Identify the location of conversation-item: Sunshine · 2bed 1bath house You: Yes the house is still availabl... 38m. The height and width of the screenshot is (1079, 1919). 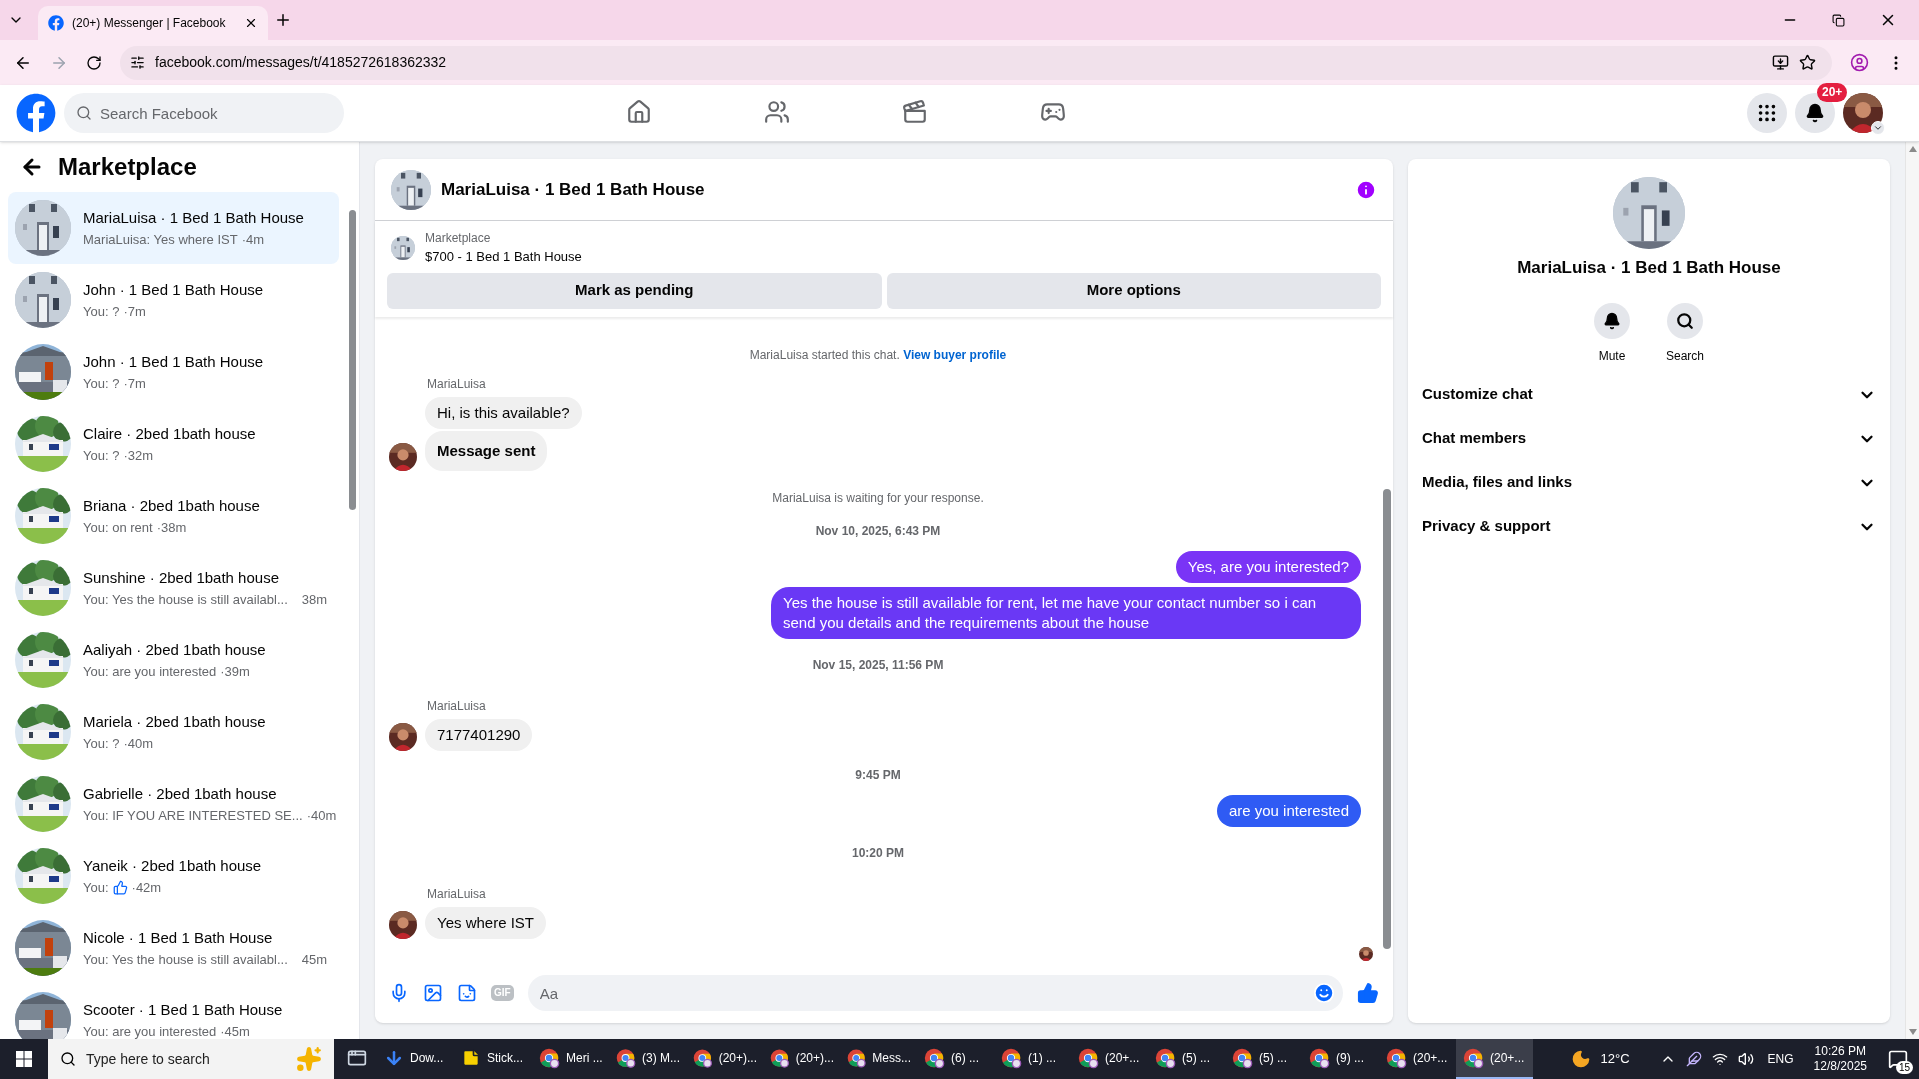
(173, 588).